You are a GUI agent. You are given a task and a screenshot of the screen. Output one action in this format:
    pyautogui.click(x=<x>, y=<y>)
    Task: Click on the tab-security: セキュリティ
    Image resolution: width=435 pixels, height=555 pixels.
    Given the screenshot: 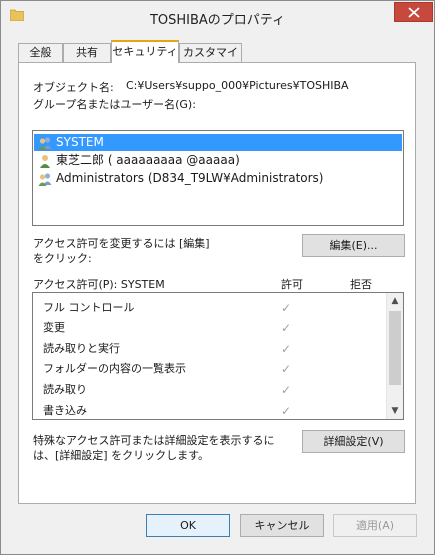 What is the action you would take?
    pyautogui.click(x=145, y=51)
    